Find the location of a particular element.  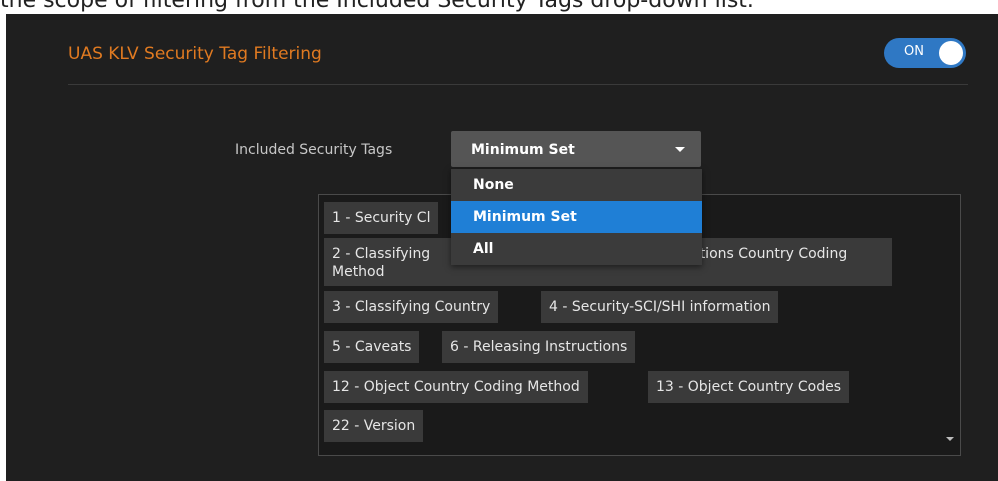

toggle-label: ON is located at coordinates (914, 51).